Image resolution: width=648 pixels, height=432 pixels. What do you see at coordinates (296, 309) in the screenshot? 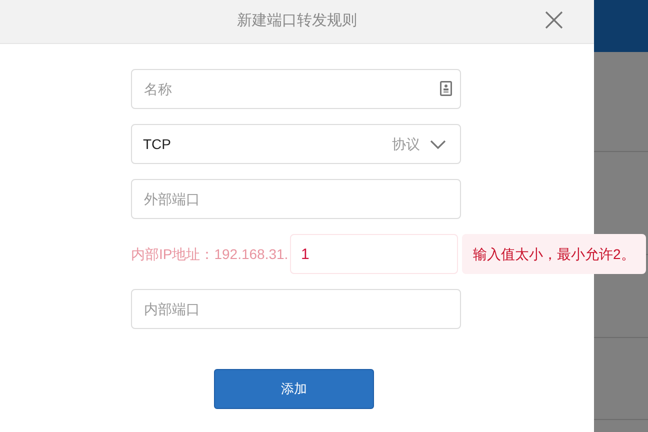
I see `input-field: 内部端口` at bounding box center [296, 309].